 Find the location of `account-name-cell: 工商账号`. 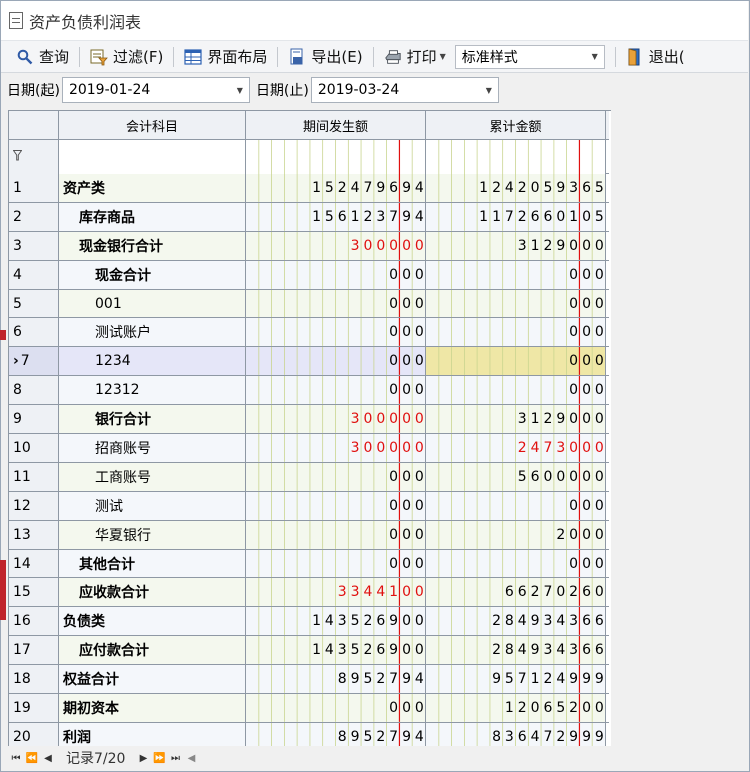

account-name-cell: 工商账号 is located at coordinates (152, 476).